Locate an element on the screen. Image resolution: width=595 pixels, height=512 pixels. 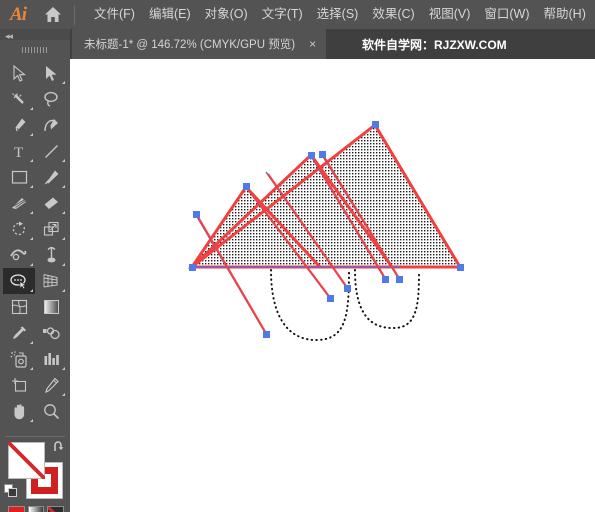
slice-tool is located at coordinates (51, 385).